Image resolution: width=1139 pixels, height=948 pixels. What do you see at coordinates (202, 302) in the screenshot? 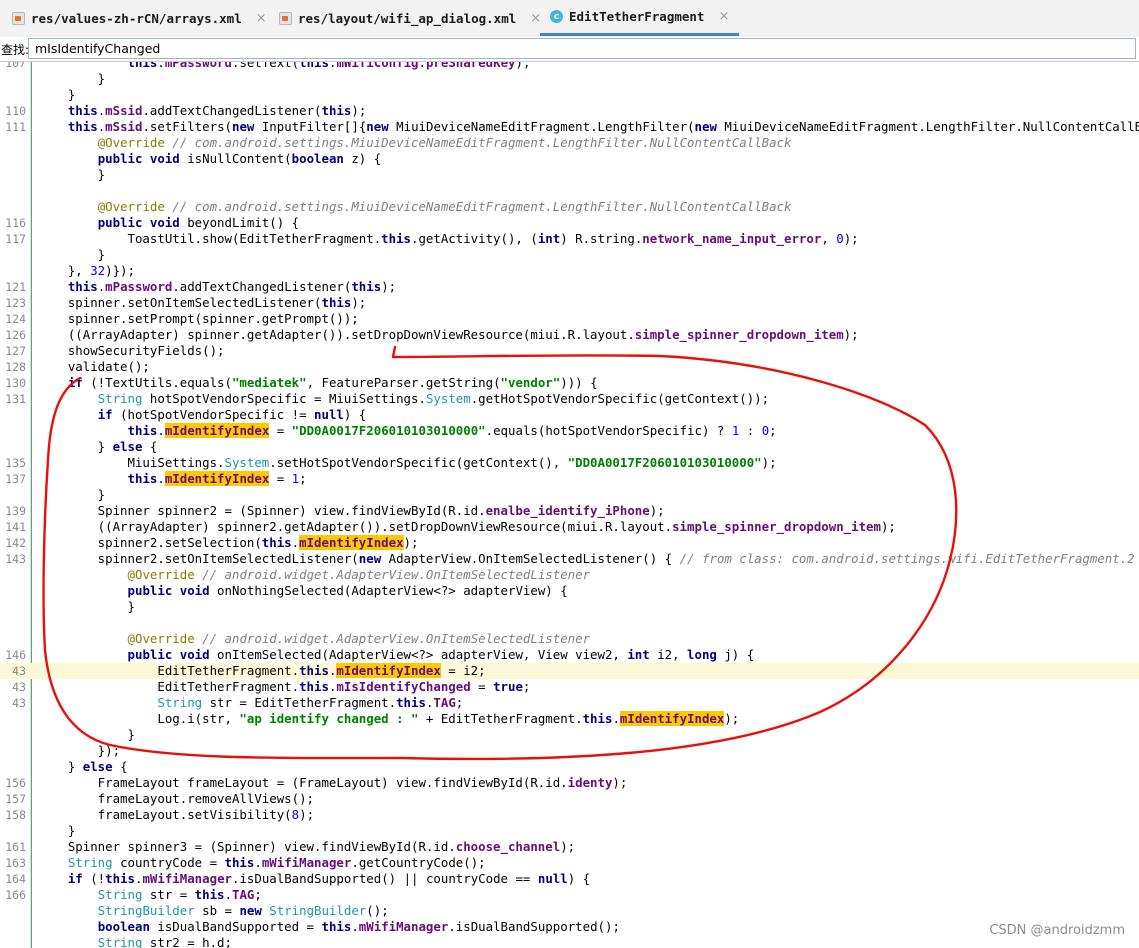
I see `code-text: spinner.setOnItemSelectedListener(this);` at bounding box center [202, 302].